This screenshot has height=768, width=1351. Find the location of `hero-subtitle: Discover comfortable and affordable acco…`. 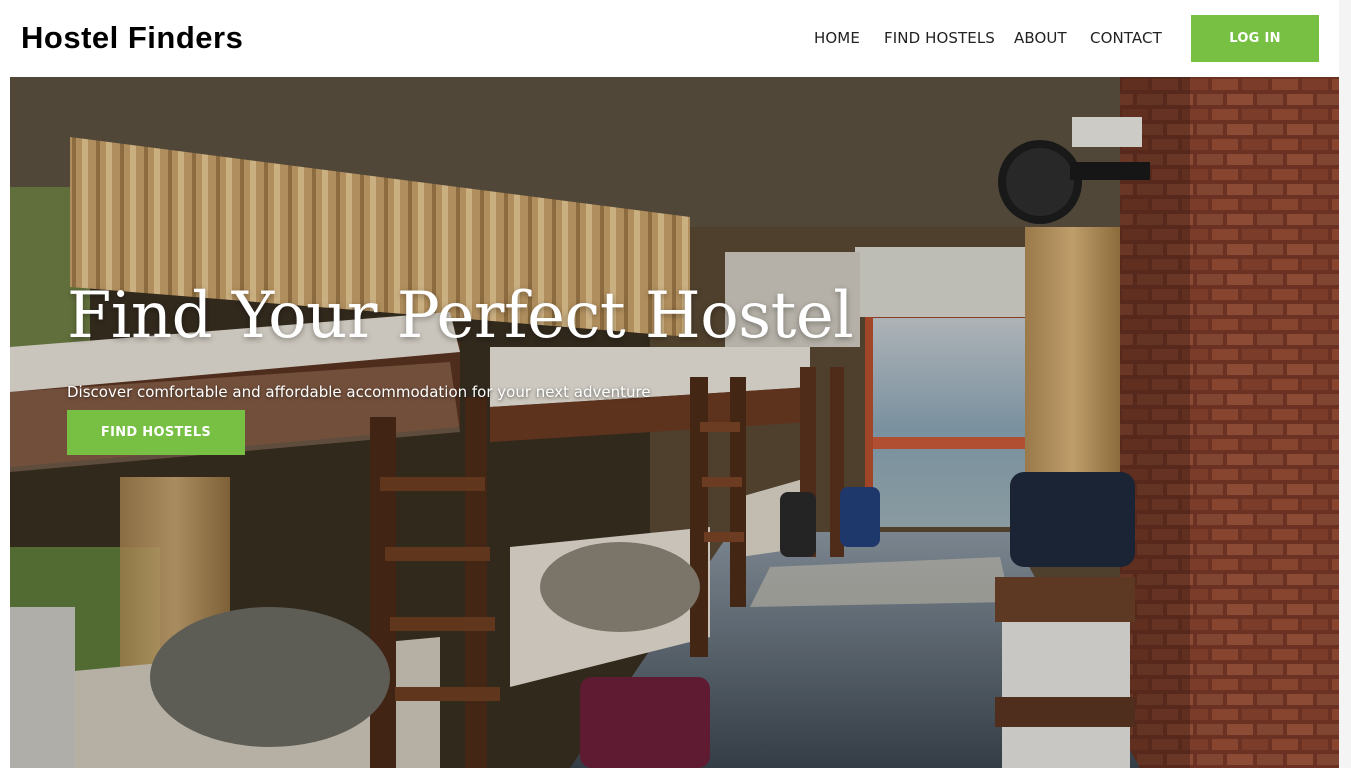

hero-subtitle: Discover comfortable and affordable acco… is located at coordinates (359, 392).